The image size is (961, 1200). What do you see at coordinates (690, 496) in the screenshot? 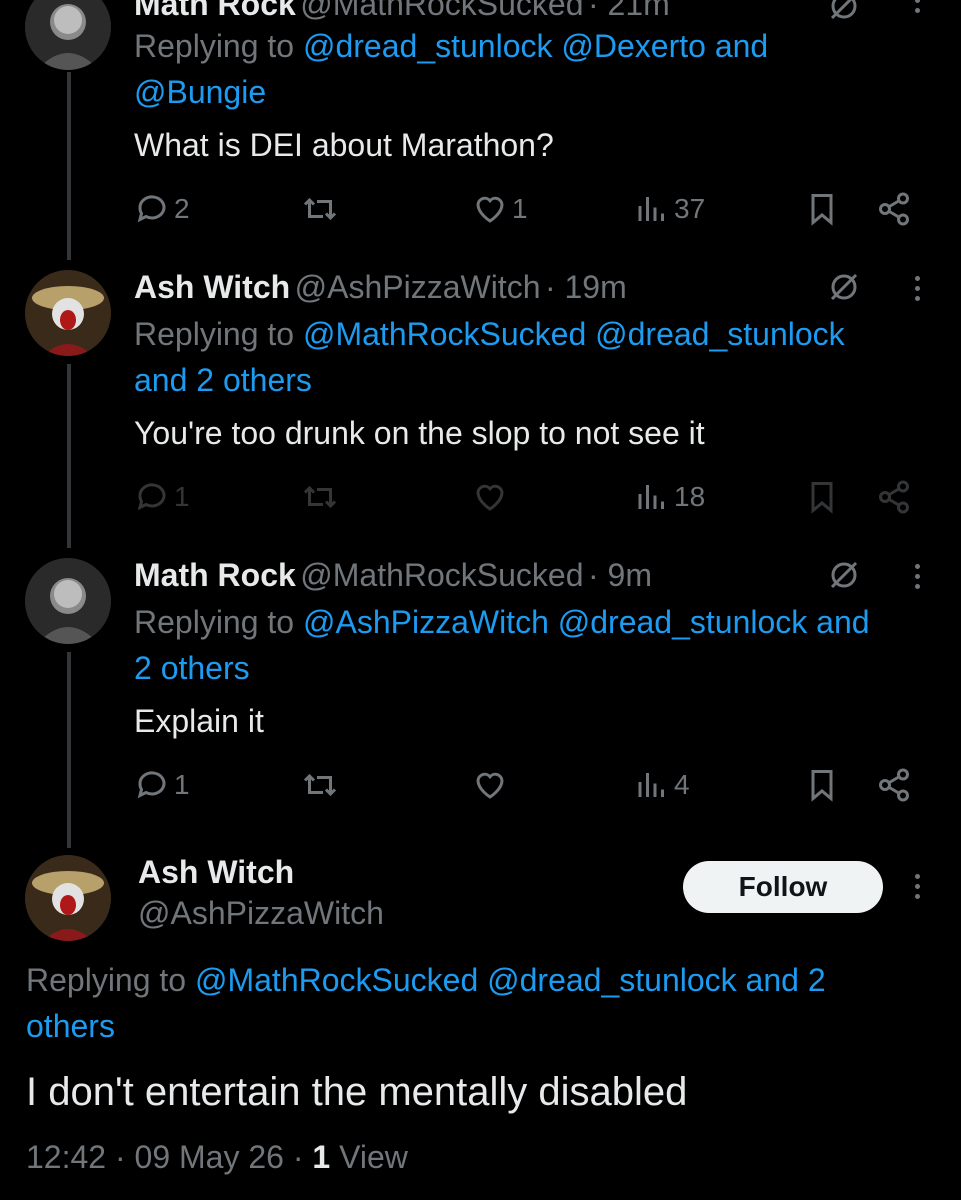
I see `views-count: 18` at bounding box center [690, 496].